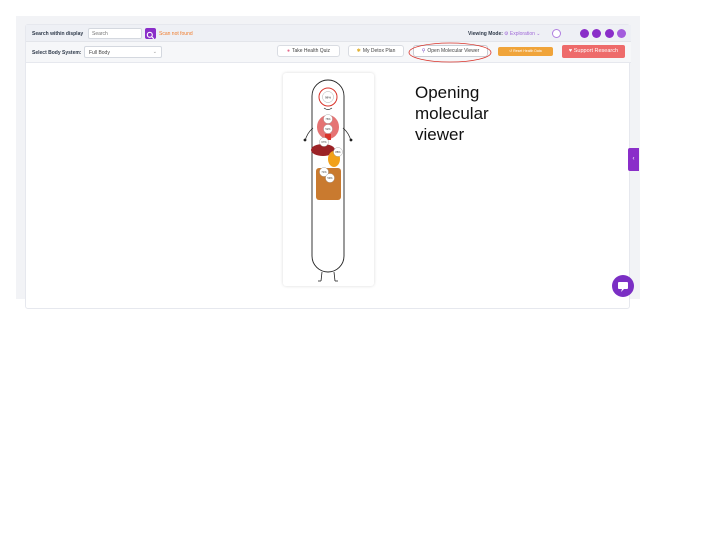 This screenshot has height=540, width=720. I want to click on annotation-line: viewer, so click(440, 134).